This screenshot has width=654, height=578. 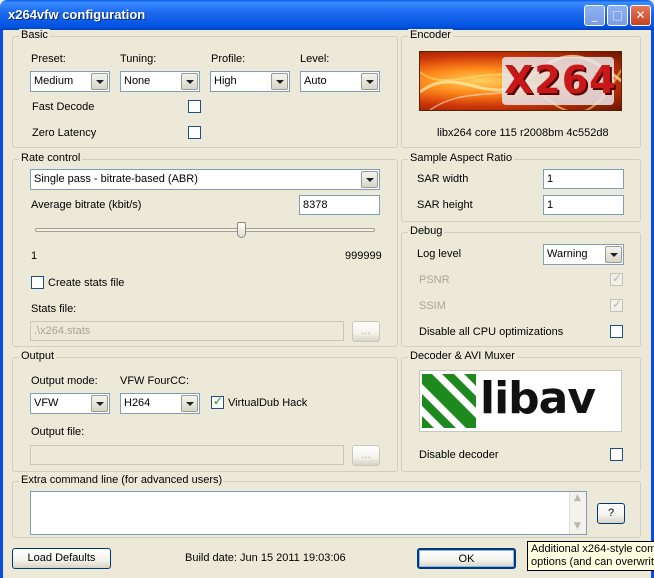 What do you see at coordinates (430, 35) in the screenshot?
I see `encoder-group-label: Encoder` at bounding box center [430, 35].